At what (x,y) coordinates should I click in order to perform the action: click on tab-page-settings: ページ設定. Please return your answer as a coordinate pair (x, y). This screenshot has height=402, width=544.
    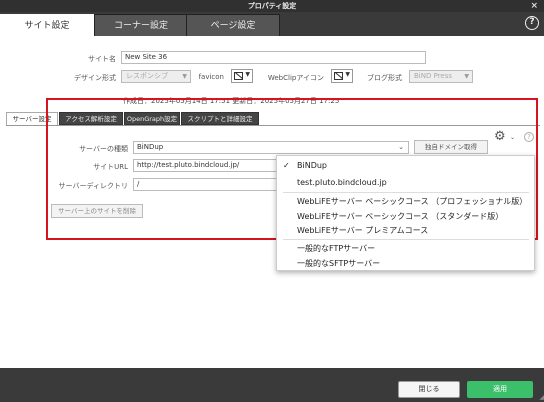
    Looking at the image, I should click on (233, 25).